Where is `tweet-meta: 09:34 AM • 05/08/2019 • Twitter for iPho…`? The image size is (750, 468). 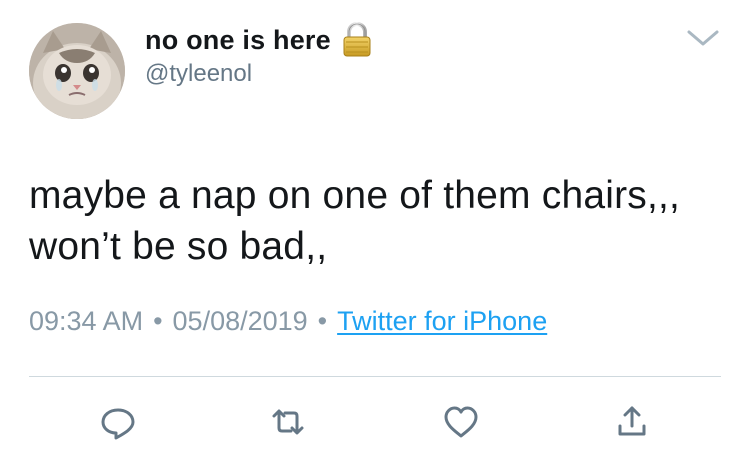
tweet-meta: 09:34 AM • 05/08/2019 • Twitter for iPho… is located at coordinates (288, 321).